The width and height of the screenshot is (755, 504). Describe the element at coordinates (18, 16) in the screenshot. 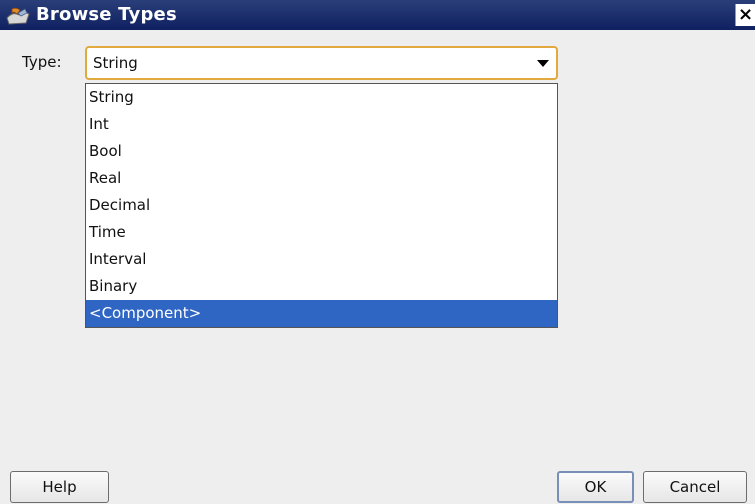

I see `browse-types-icon` at that location.